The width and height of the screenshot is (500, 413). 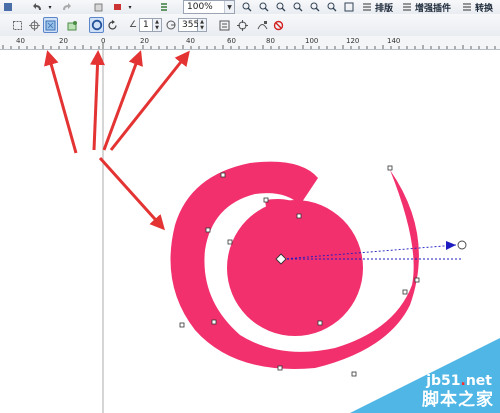 I want to click on direction-arrow-icon, so click(x=451, y=245).